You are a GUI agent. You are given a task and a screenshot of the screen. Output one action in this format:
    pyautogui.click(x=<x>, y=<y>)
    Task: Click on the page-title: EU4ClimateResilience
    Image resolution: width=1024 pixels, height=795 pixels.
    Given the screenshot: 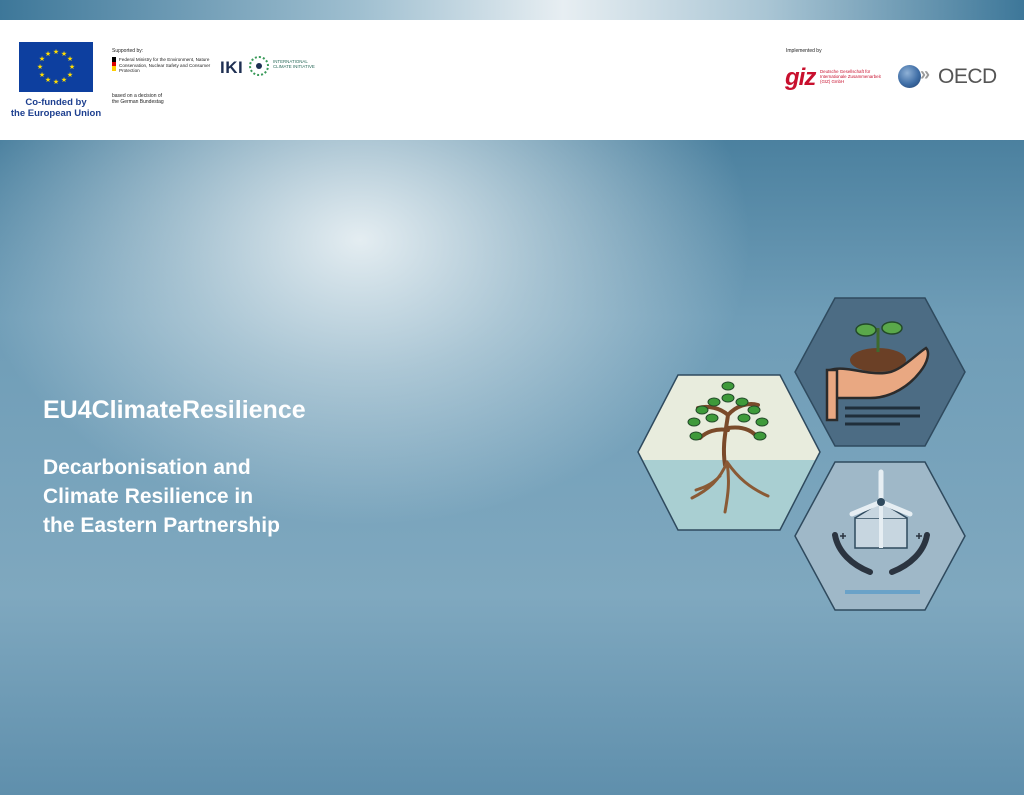 What is the action you would take?
    pyautogui.click(x=174, y=410)
    